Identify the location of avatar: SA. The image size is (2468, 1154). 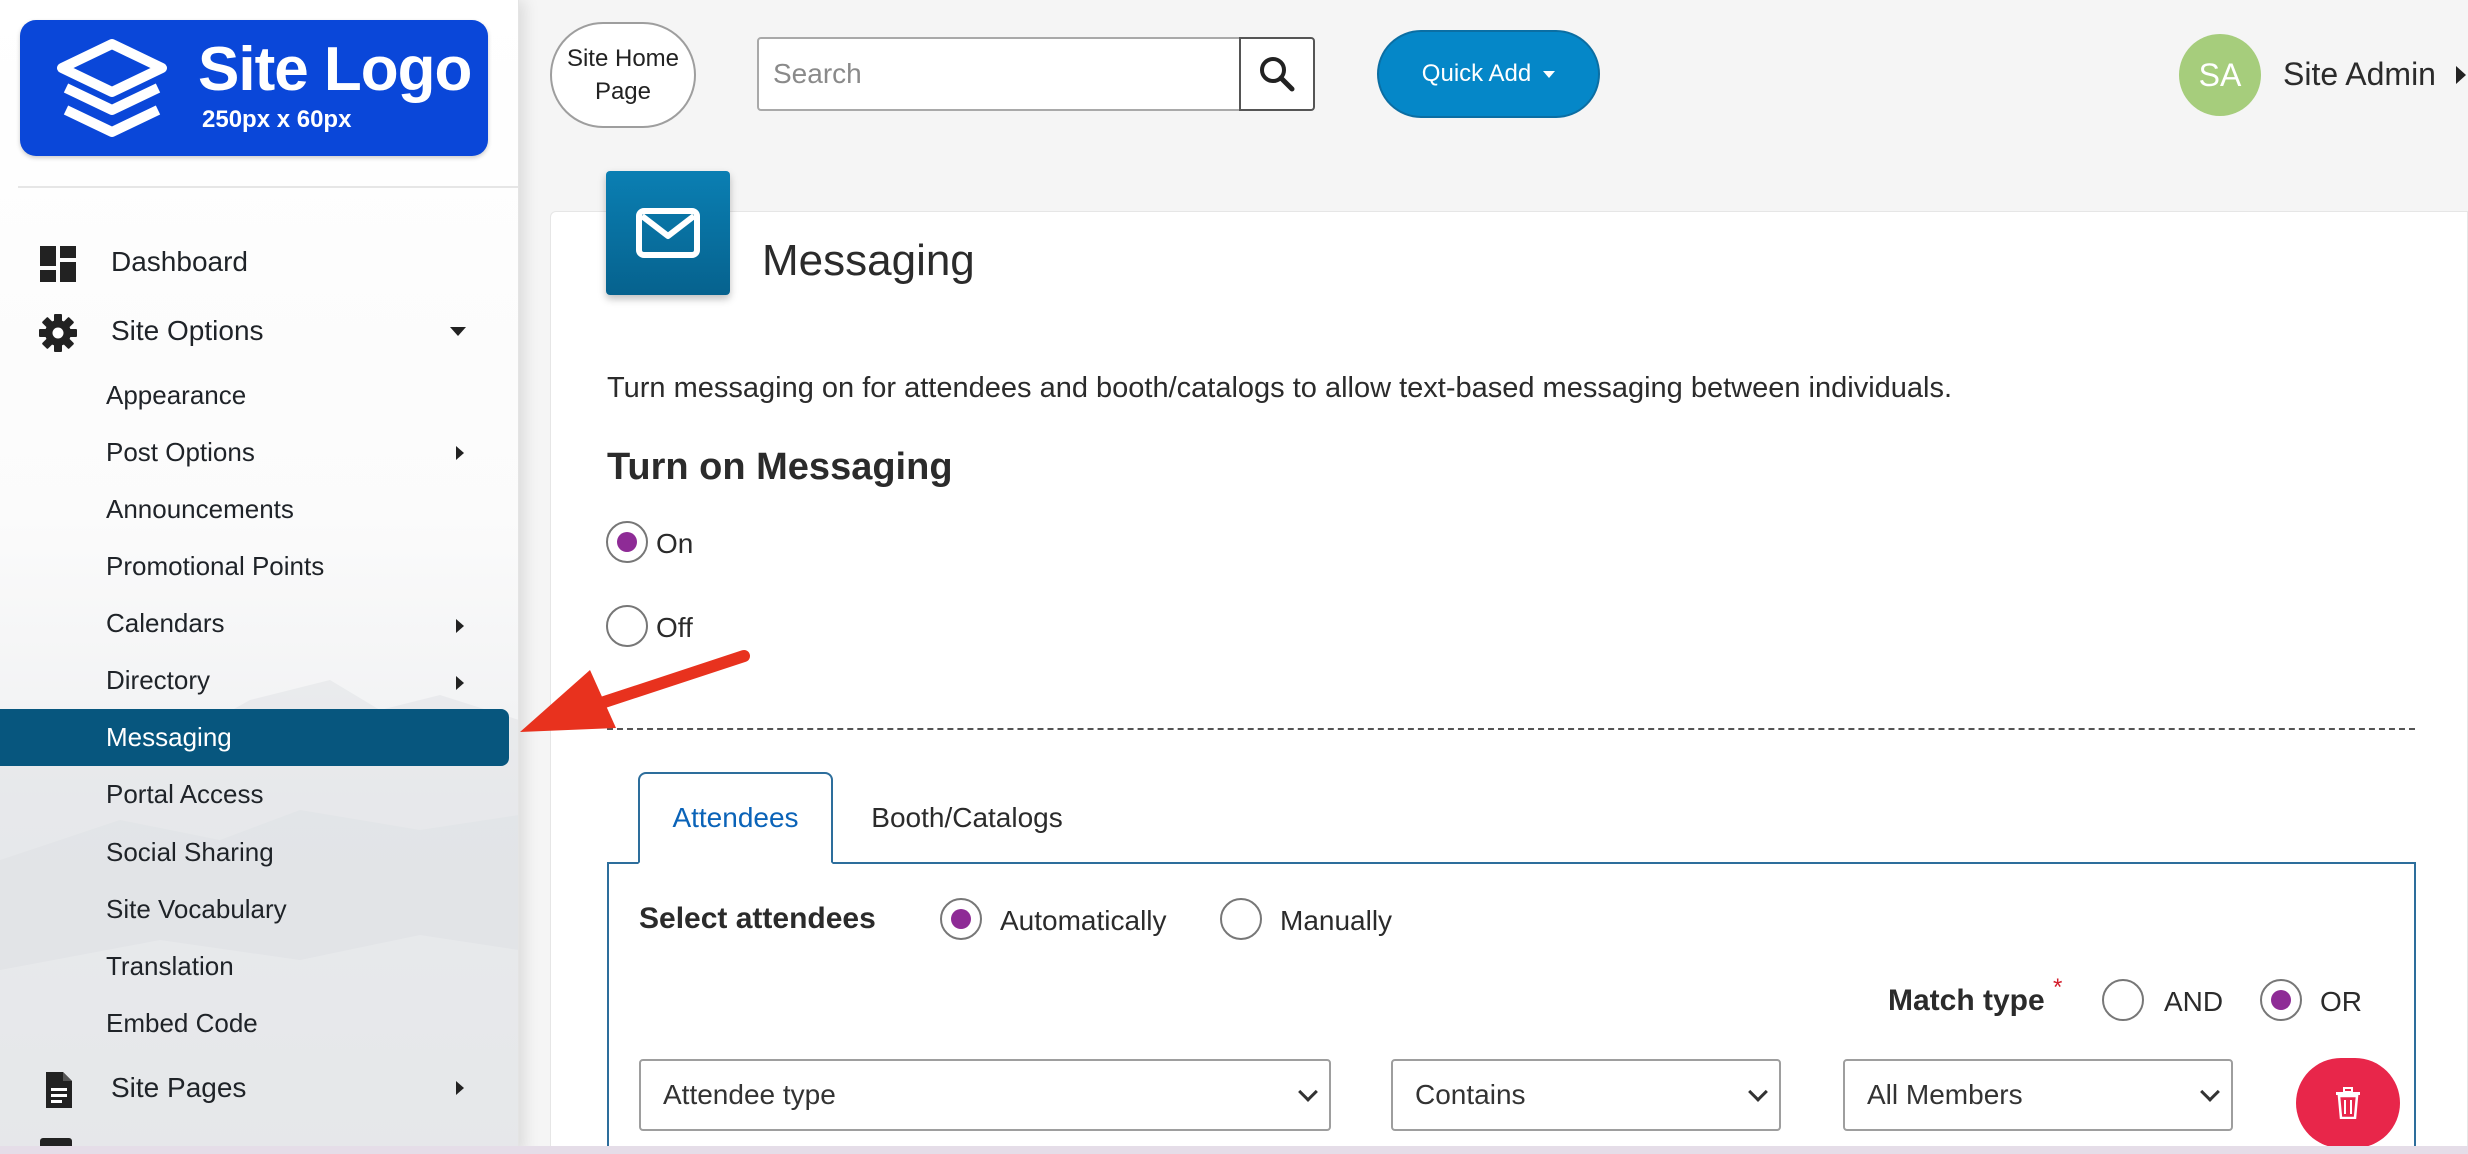
(2220, 75).